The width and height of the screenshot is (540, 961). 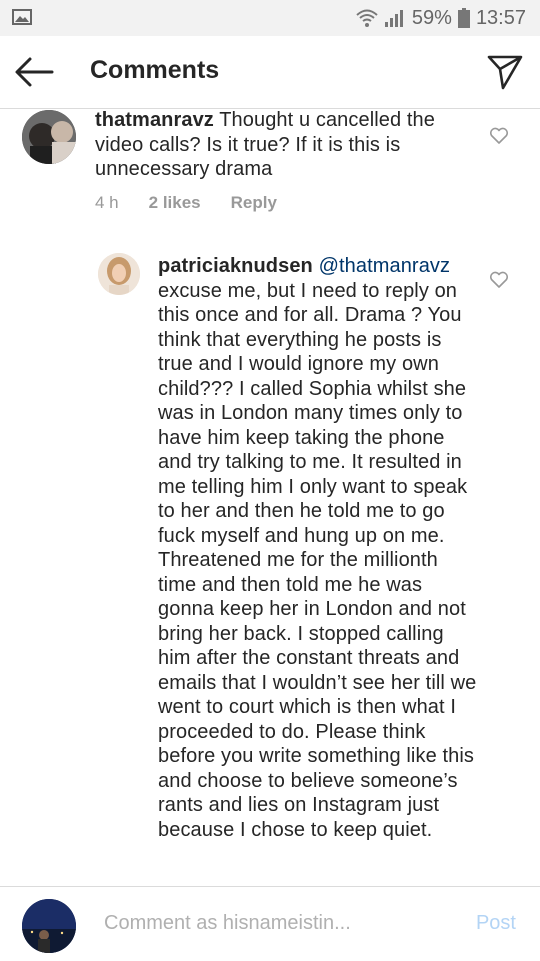 I want to click on comment-composer: Comment as hisnameistin... Post, so click(x=270, y=923).